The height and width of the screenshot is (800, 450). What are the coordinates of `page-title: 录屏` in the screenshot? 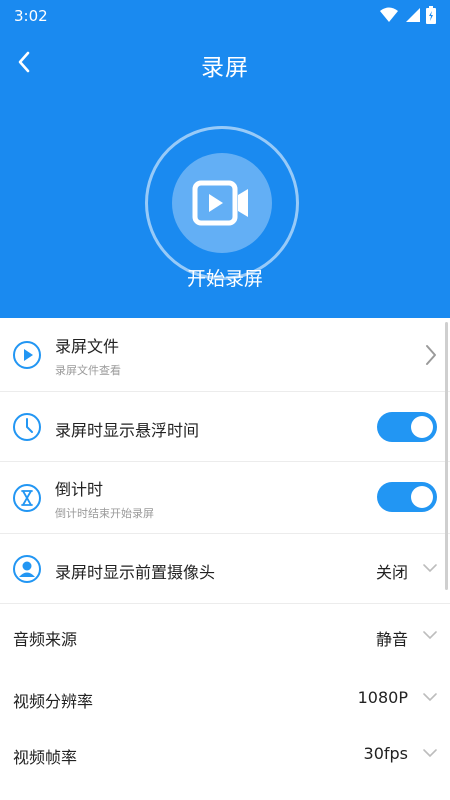 It's located at (225, 68).